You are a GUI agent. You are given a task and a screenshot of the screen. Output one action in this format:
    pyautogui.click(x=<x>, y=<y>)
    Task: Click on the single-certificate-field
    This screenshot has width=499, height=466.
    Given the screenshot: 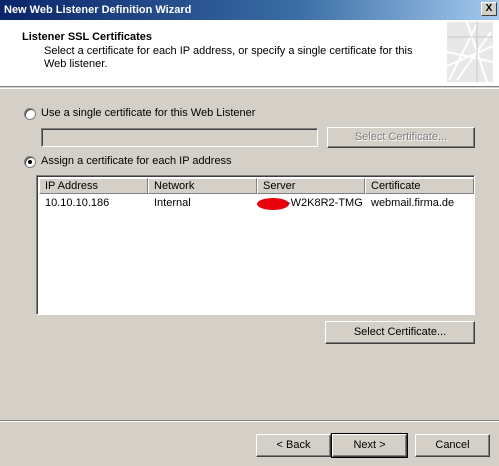 What is the action you would take?
    pyautogui.click(x=179, y=137)
    